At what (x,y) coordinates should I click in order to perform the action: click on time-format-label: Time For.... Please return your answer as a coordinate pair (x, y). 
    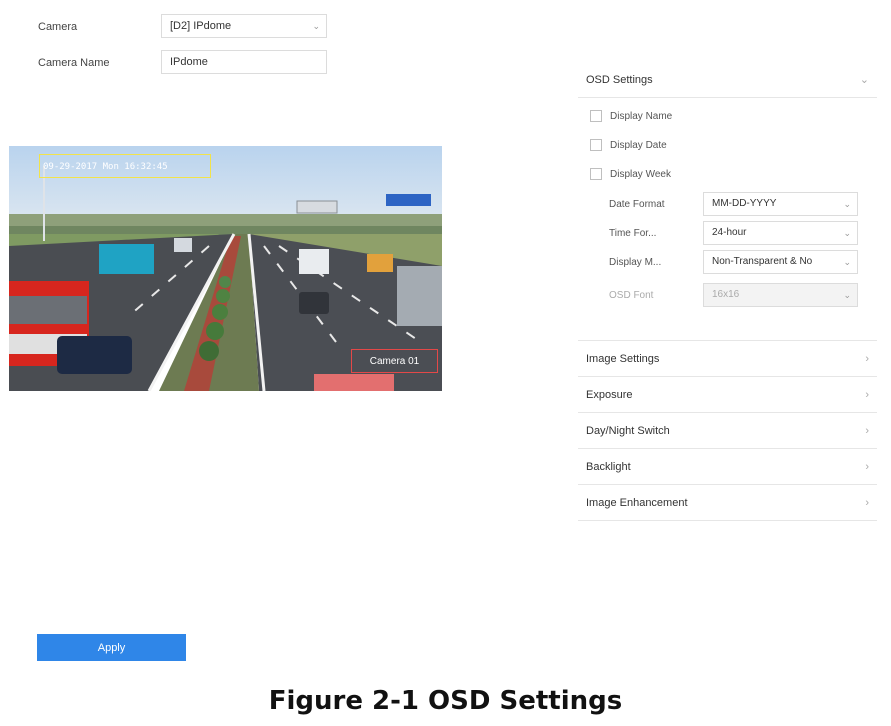
    Looking at the image, I should click on (633, 233).